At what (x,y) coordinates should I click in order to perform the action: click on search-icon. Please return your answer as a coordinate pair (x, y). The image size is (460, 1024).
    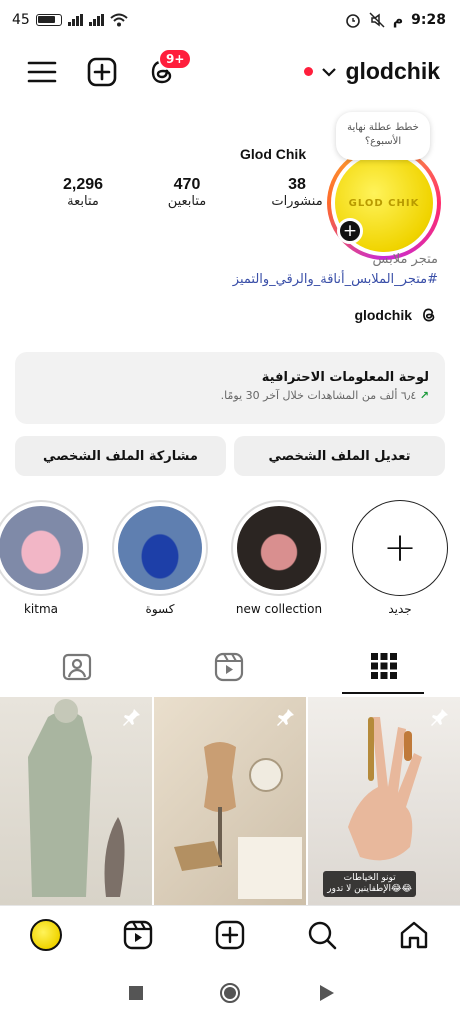
    Looking at the image, I should click on (322, 935).